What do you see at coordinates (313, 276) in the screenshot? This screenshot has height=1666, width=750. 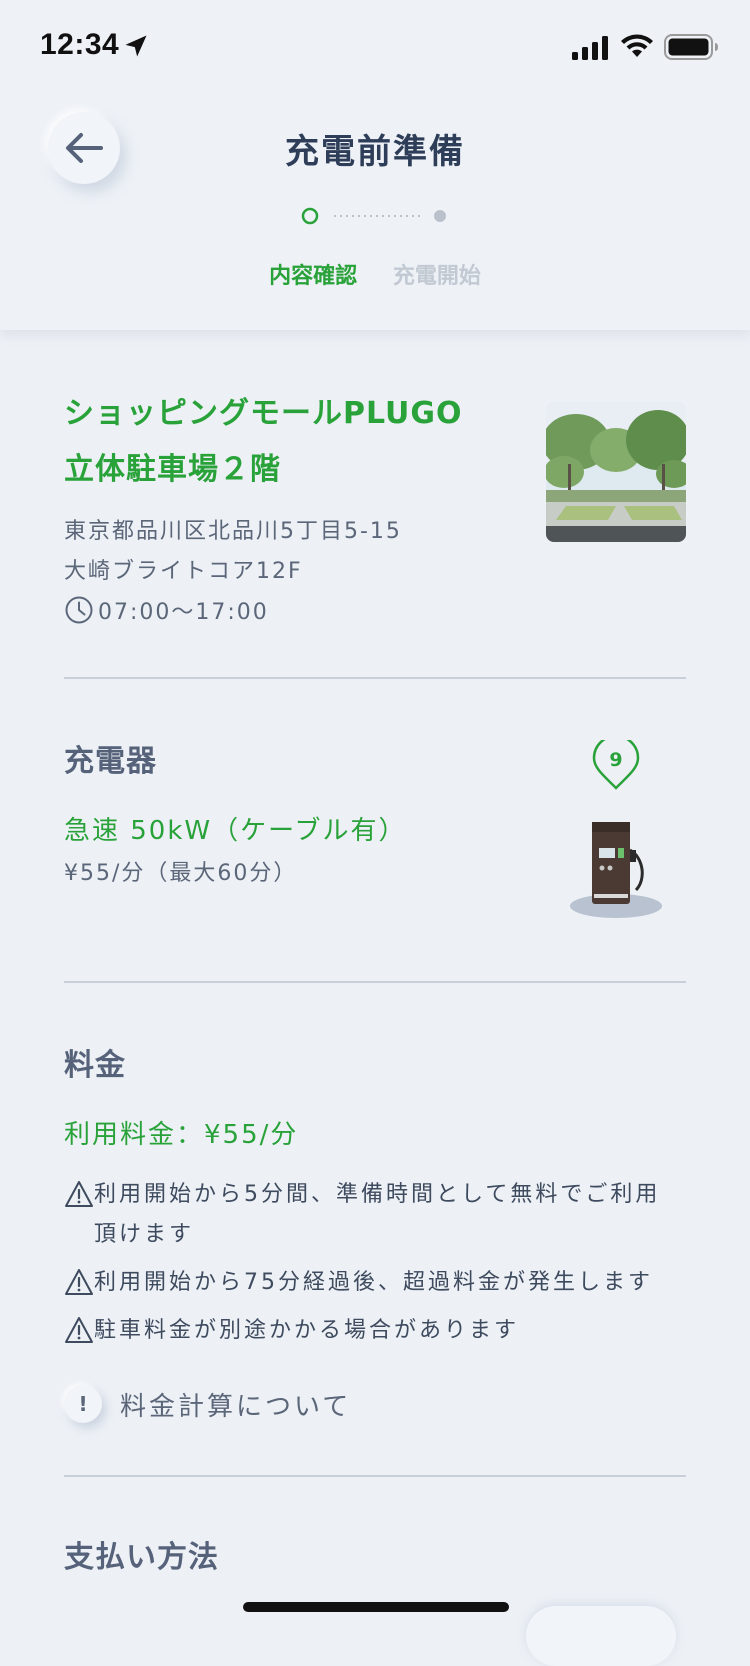 I see `step-label-confirm: 内容確認` at bounding box center [313, 276].